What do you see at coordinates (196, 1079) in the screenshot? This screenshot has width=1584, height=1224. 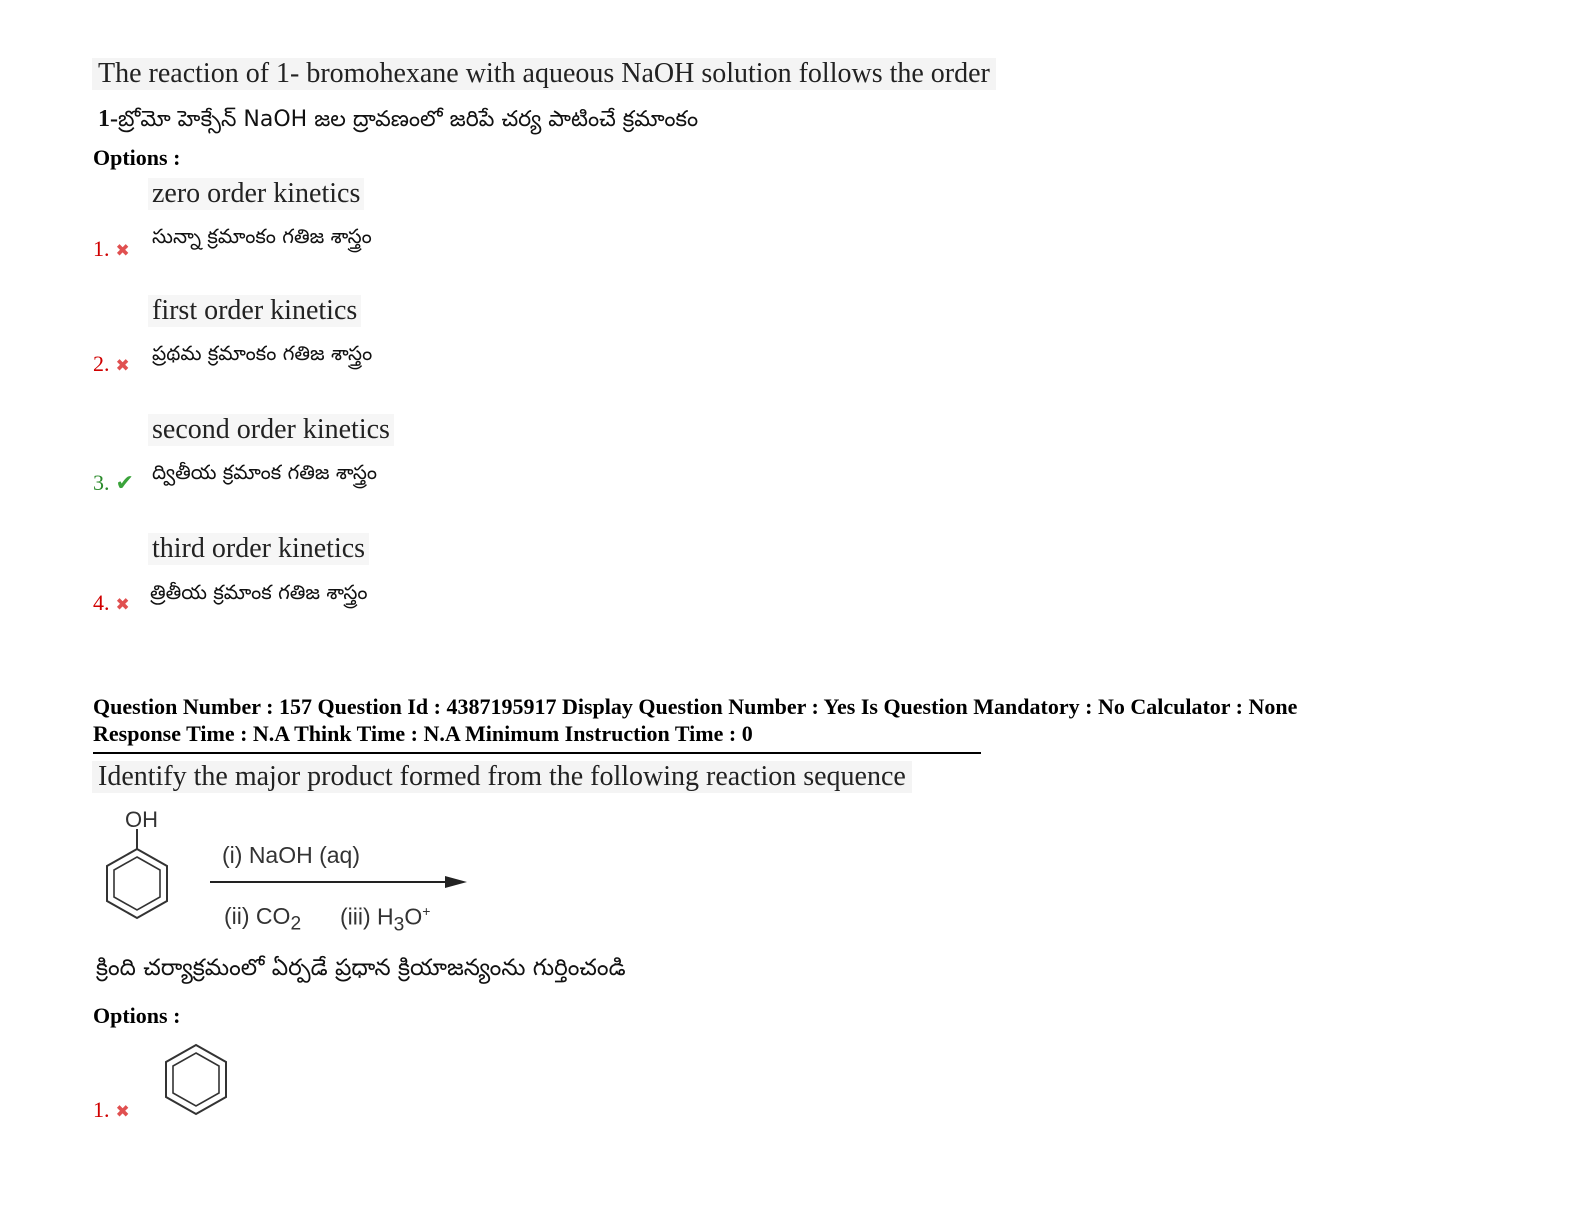 I see `benzene-structure` at bounding box center [196, 1079].